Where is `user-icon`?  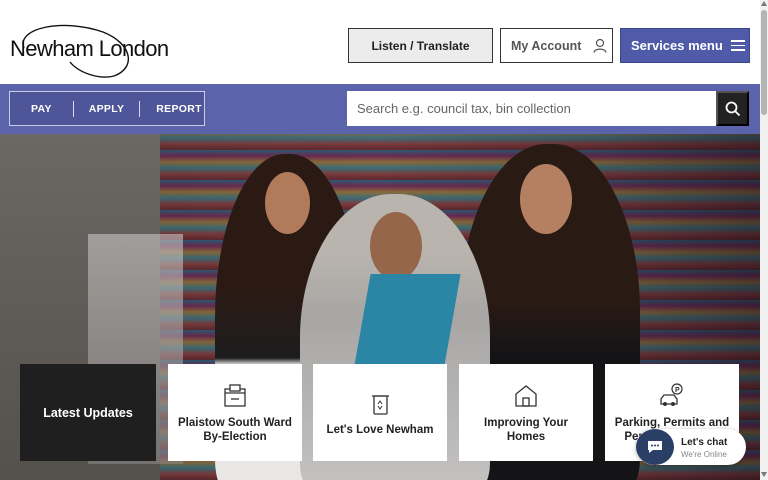
user-icon is located at coordinates (600, 45).